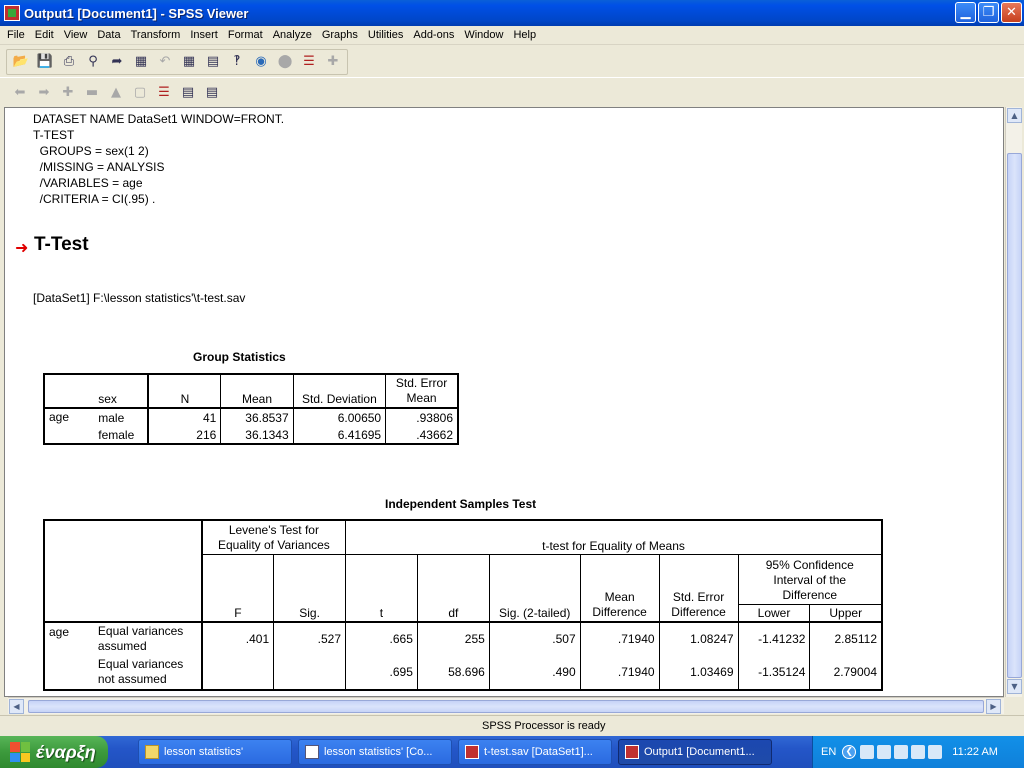 The image size is (1024, 768). What do you see at coordinates (965, 12) in the screenshot?
I see `minimize-button: ▁` at bounding box center [965, 12].